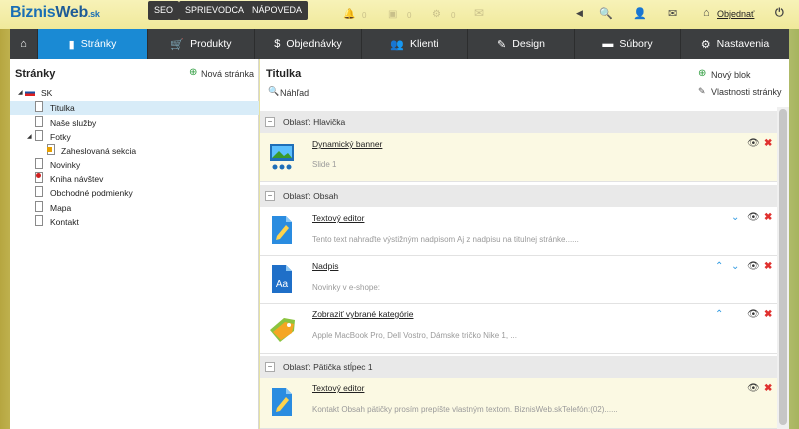 This screenshot has width=799, height=429. What do you see at coordinates (518, 157) in the screenshot?
I see `content-block: Dynamický banner Slide 1 👁 ✖` at bounding box center [518, 157].